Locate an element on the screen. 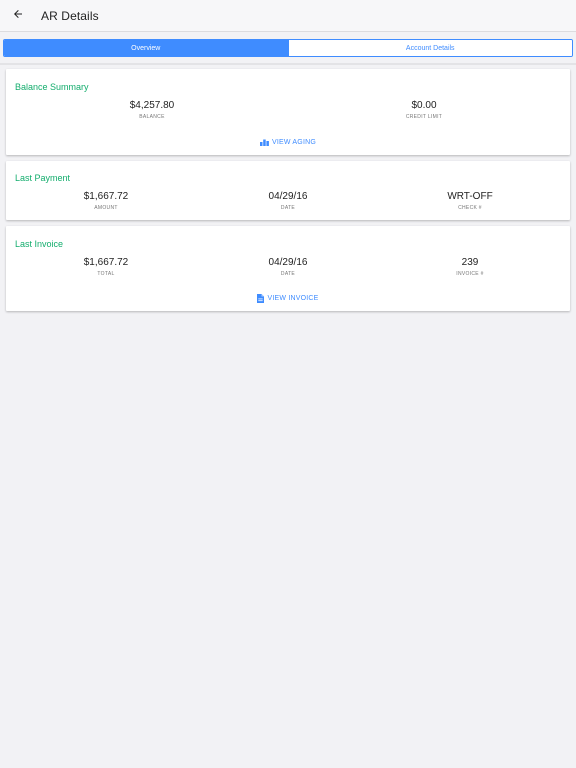 This screenshot has height=768, width=576. app-bar: AR Details is located at coordinates (288, 16).